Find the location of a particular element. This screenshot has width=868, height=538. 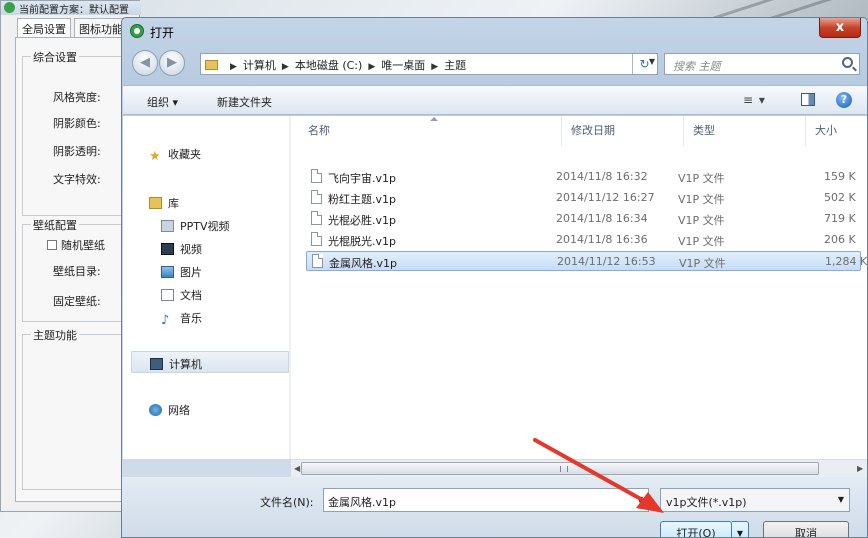

group-title: 壁纸配置 is located at coordinates (55, 225).